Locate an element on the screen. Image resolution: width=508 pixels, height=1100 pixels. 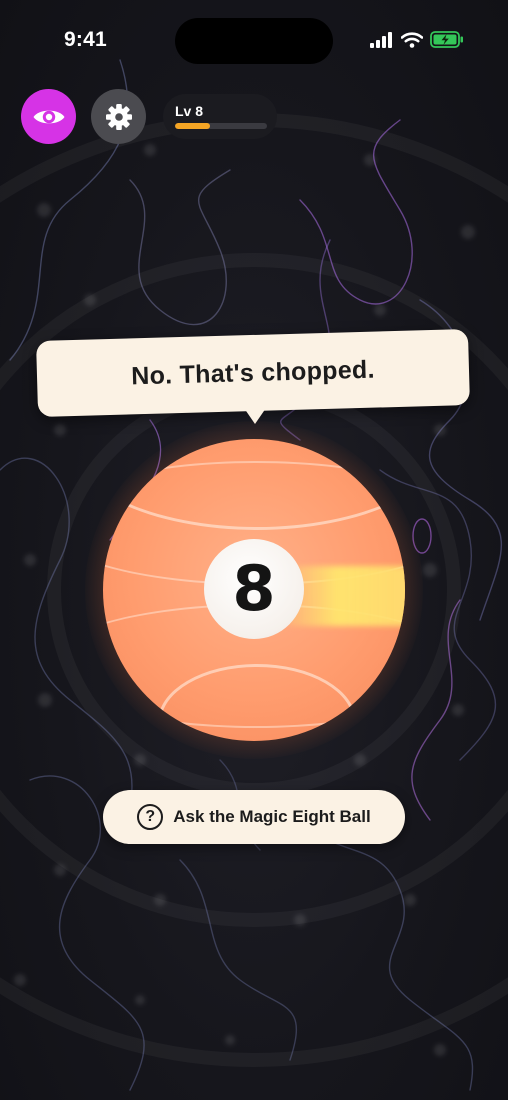
answer-bubble: No. That's chopped. is located at coordinates (253, 373).